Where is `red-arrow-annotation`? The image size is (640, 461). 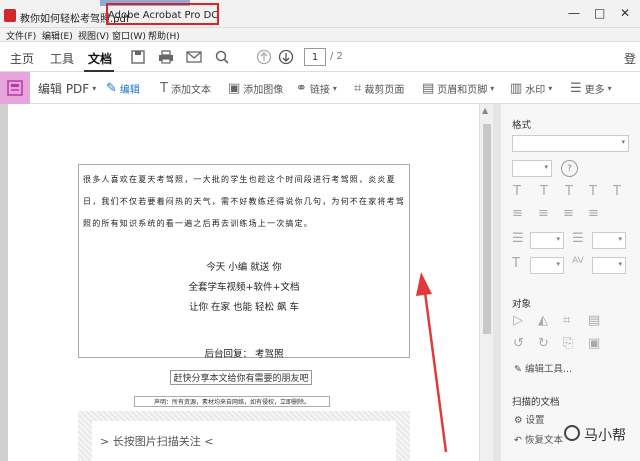 red-arrow-annotation is located at coordinates (432, 362).